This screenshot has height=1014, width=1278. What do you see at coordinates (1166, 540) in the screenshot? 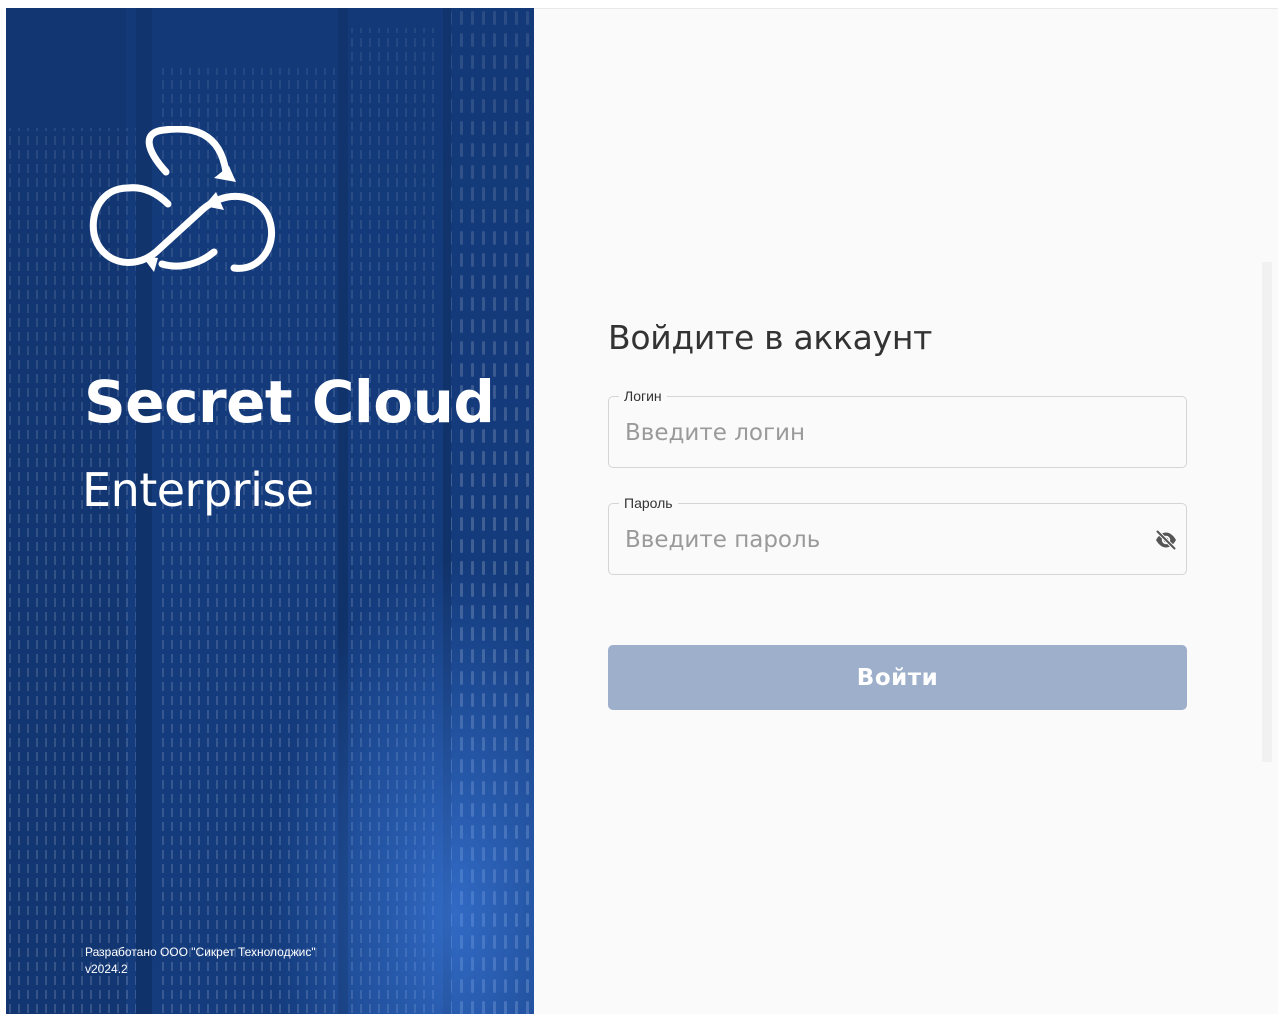
I see `eye-off-icon` at bounding box center [1166, 540].